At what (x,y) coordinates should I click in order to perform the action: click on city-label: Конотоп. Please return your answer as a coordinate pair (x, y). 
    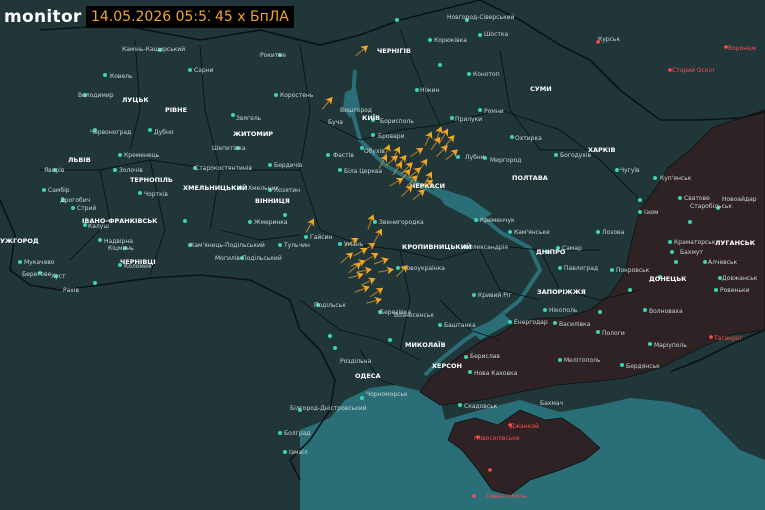
    Looking at the image, I should click on (486, 74).